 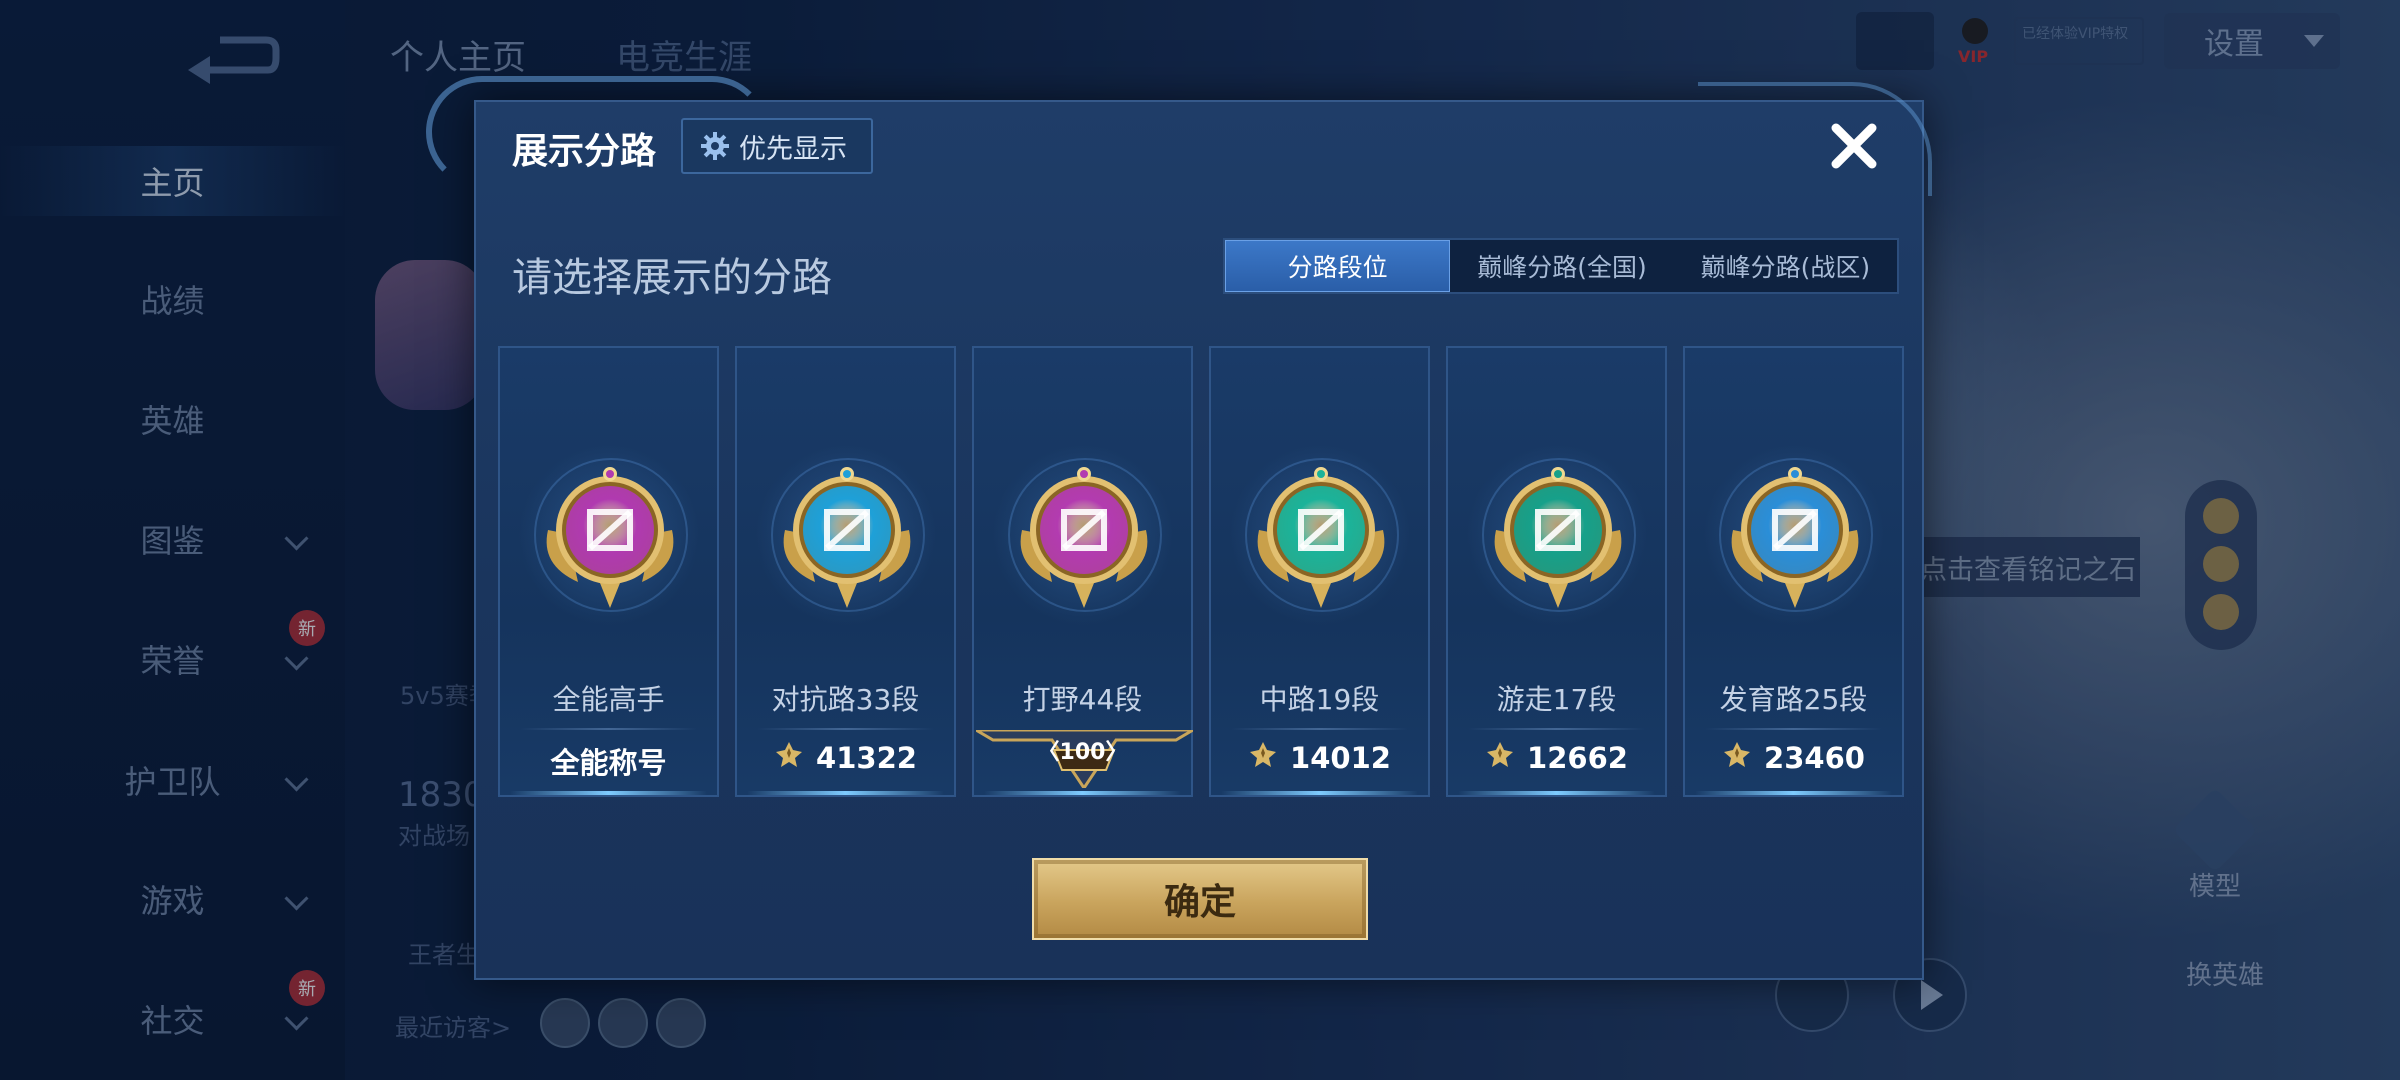 What do you see at coordinates (1199, 902) in the screenshot?
I see `confirm-label: 确定` at bounding box center [1199, 902].